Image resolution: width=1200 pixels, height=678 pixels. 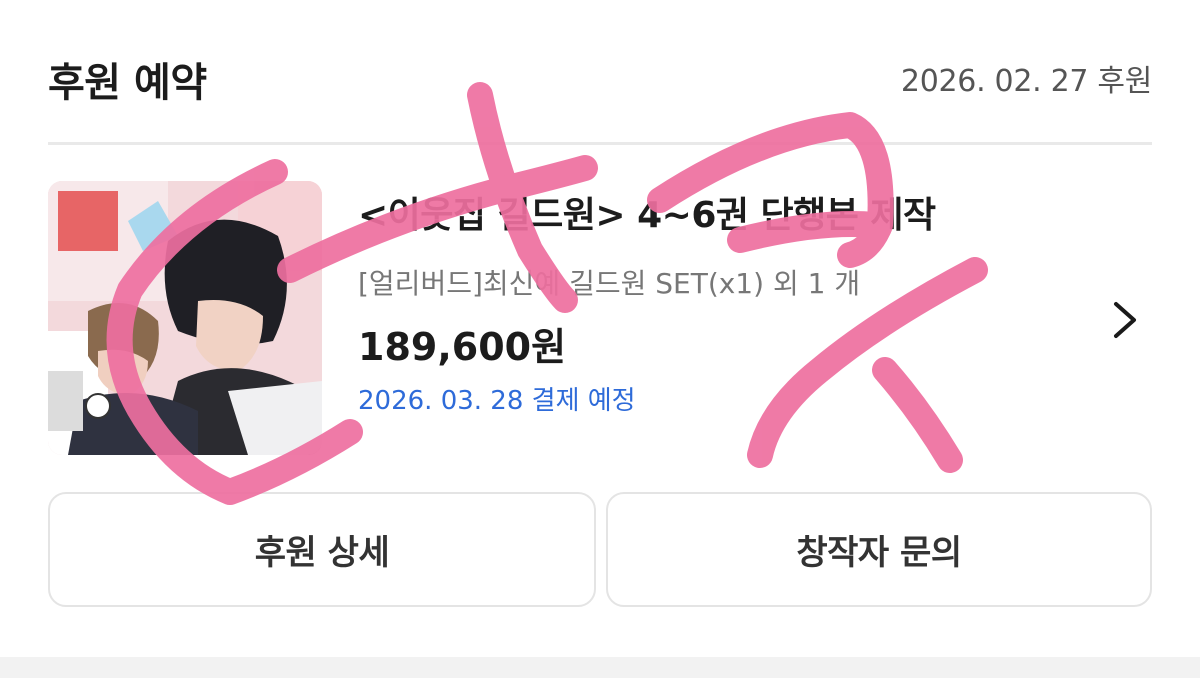 What do you see at coordinates (600, 667) in the screenshot?
I see `bottom-separator` at bounding box center [600, 667].